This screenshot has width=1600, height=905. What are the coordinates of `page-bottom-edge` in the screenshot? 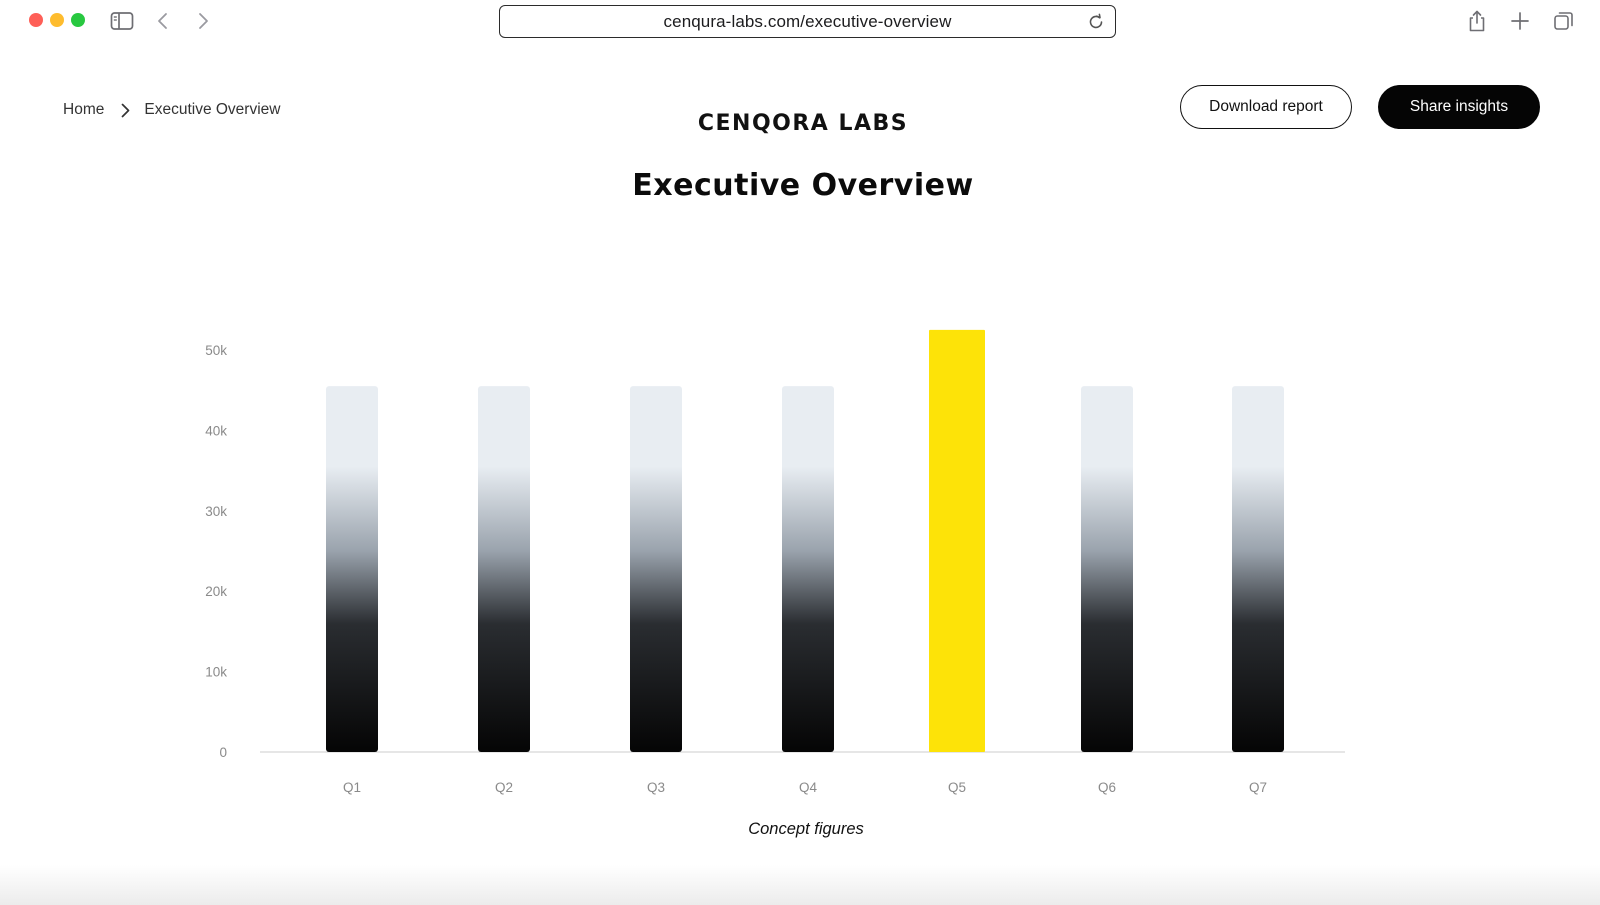 It's located at (800, 885).